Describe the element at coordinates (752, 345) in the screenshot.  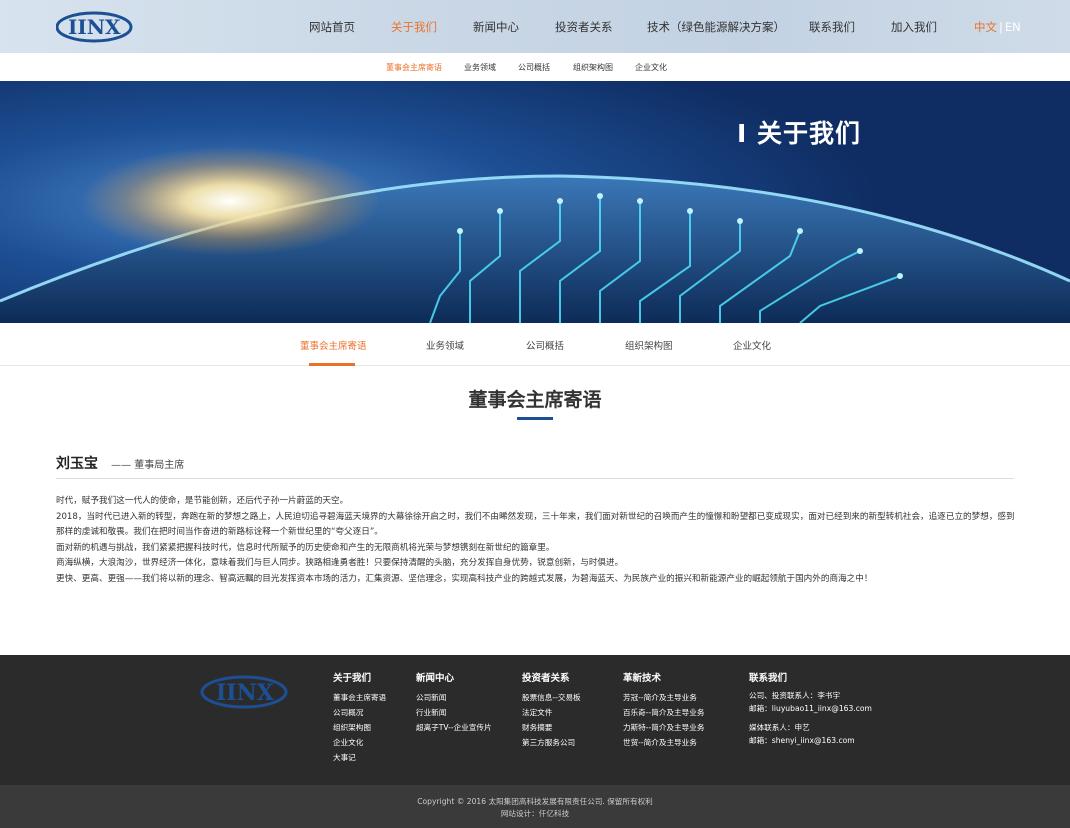
I see `tab-culture: 企业文化` at that location.